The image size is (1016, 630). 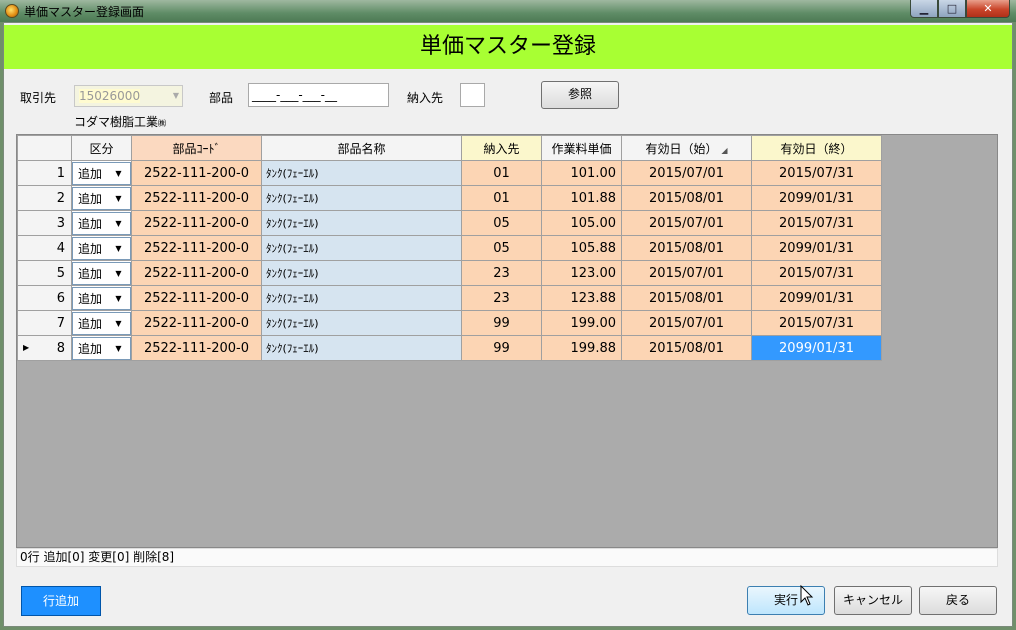 What do you see at coordinates (581, 273) in the screenshot?
I see `unit-price-cell: 123.00` at bounding box center [581, 273].